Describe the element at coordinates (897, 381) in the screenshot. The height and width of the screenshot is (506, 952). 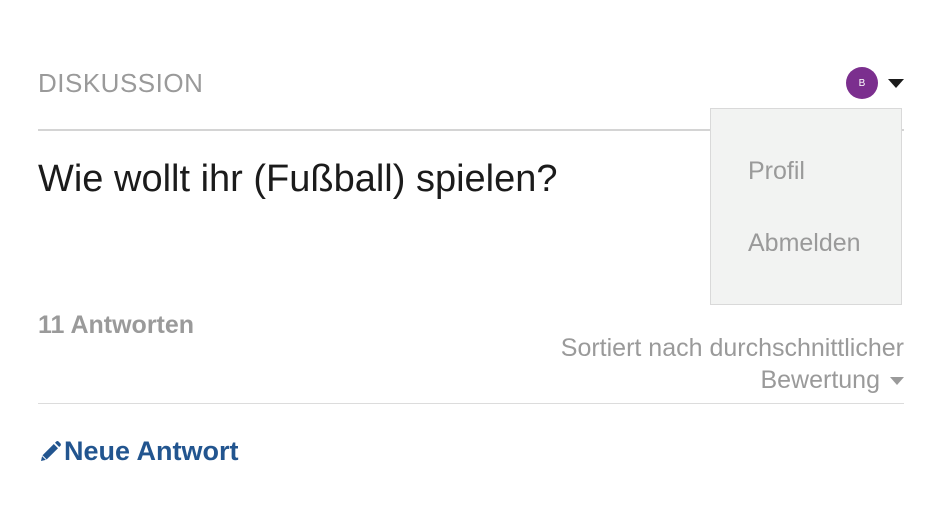
I see `chevron-down-icon` at that location.